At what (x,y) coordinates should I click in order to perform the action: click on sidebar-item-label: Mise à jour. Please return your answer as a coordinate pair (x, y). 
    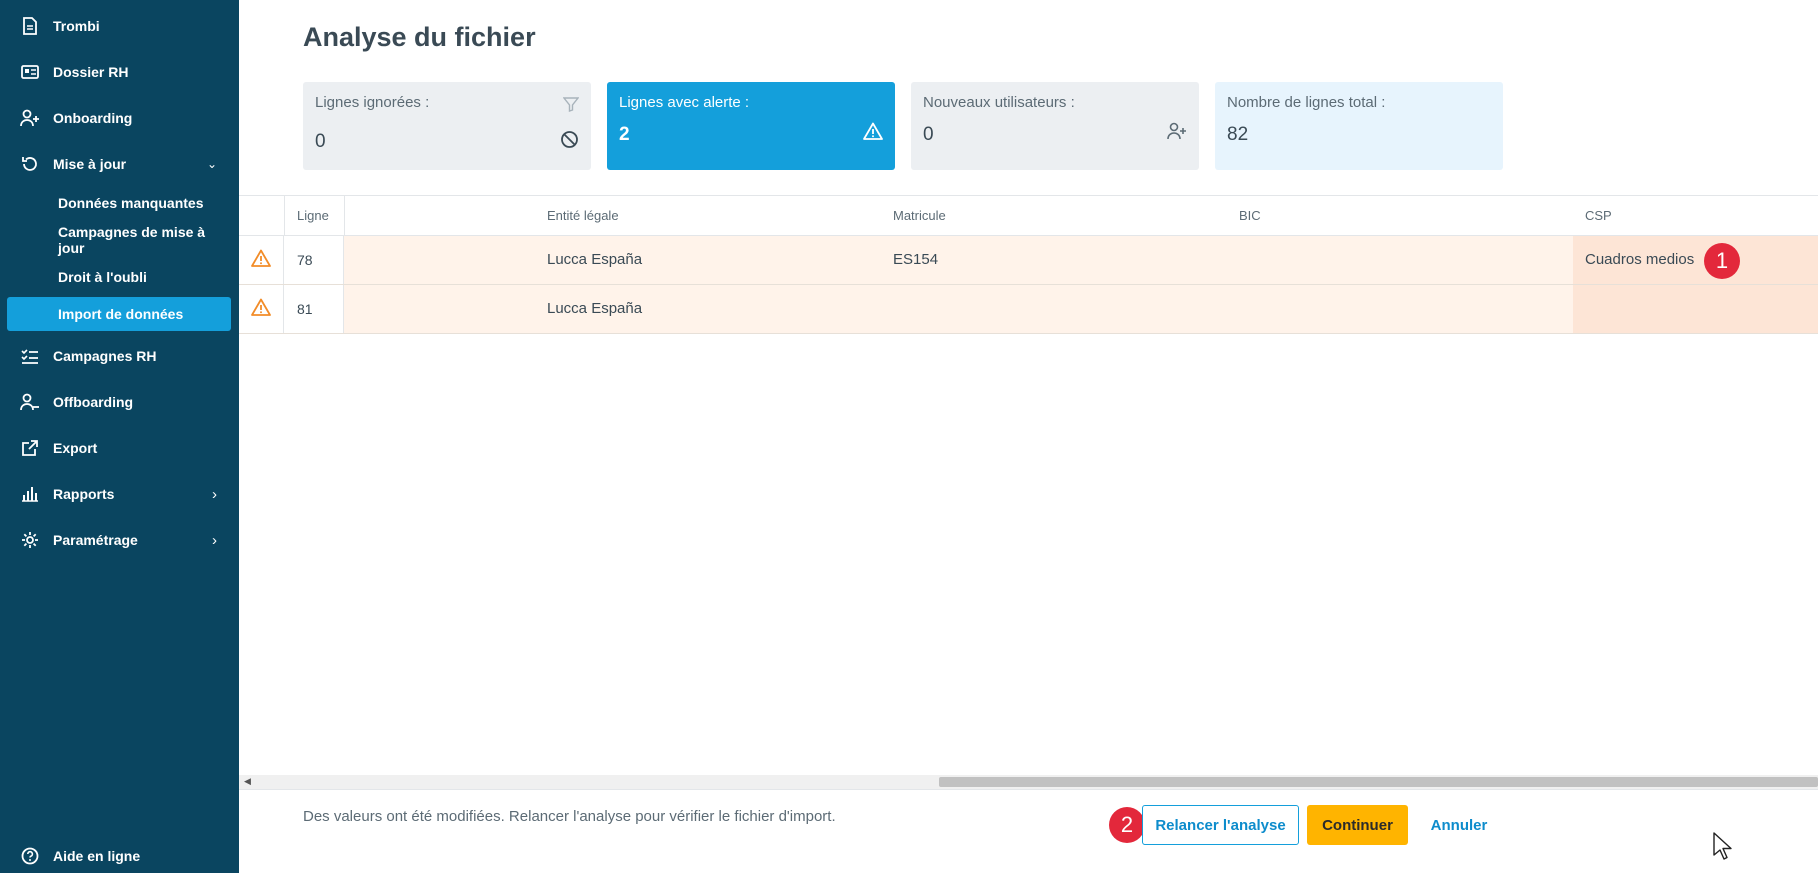
    Looking at the image, I should click on (90, 164).